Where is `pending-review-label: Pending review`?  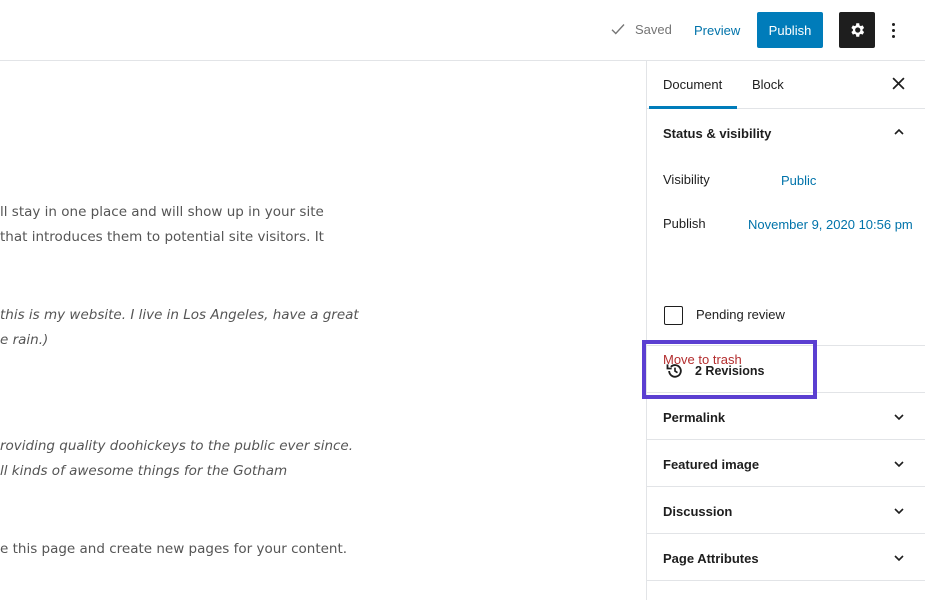
pending-review-label: Pending review is located at coordinates (740, 314).